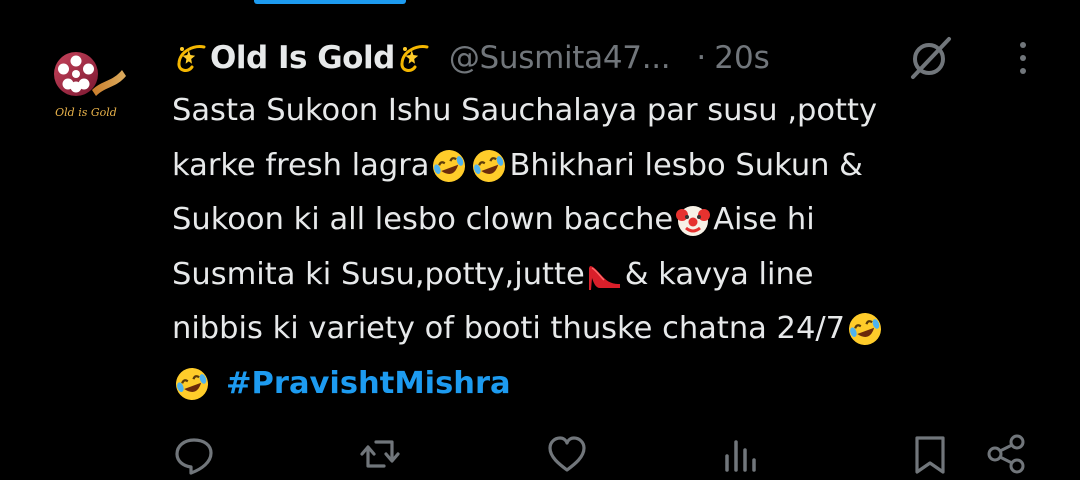 The height and width of the screenshot is (480, 1080). I want to click on clown-emoji, so click(693, 221).